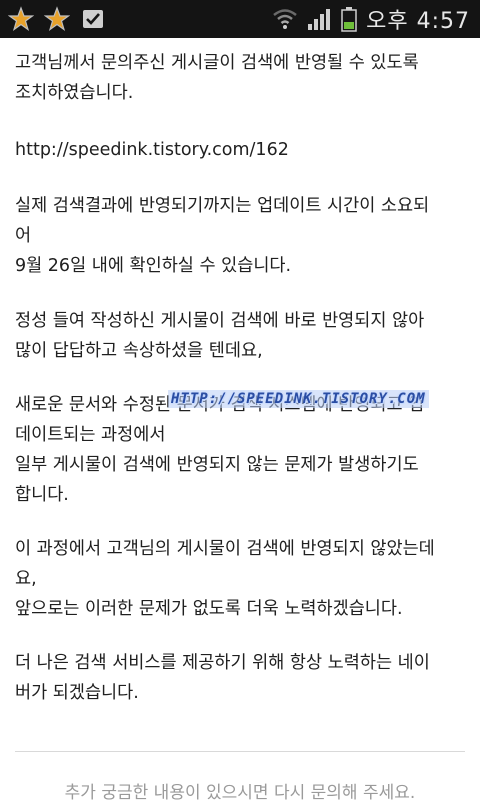 Image resolution: width=480 pixels, height=803 pixels. Describe the element at coordinates (220, 321) in the screenshot. I see `text-line: 정성 들여 작성하신 게시물이 검색에 바로 반영되지 않아` at that location.